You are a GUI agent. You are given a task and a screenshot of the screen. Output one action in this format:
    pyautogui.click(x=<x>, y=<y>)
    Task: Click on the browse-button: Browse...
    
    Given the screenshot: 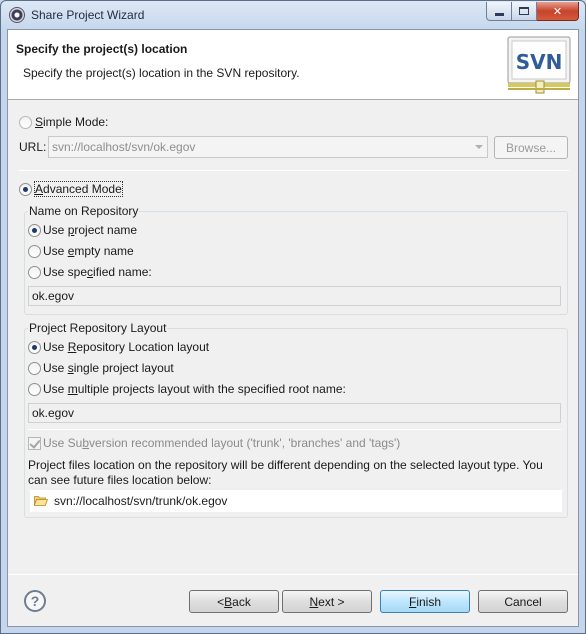 What is the action you would take?
    pyautogui.click(x=531, y=147)
    